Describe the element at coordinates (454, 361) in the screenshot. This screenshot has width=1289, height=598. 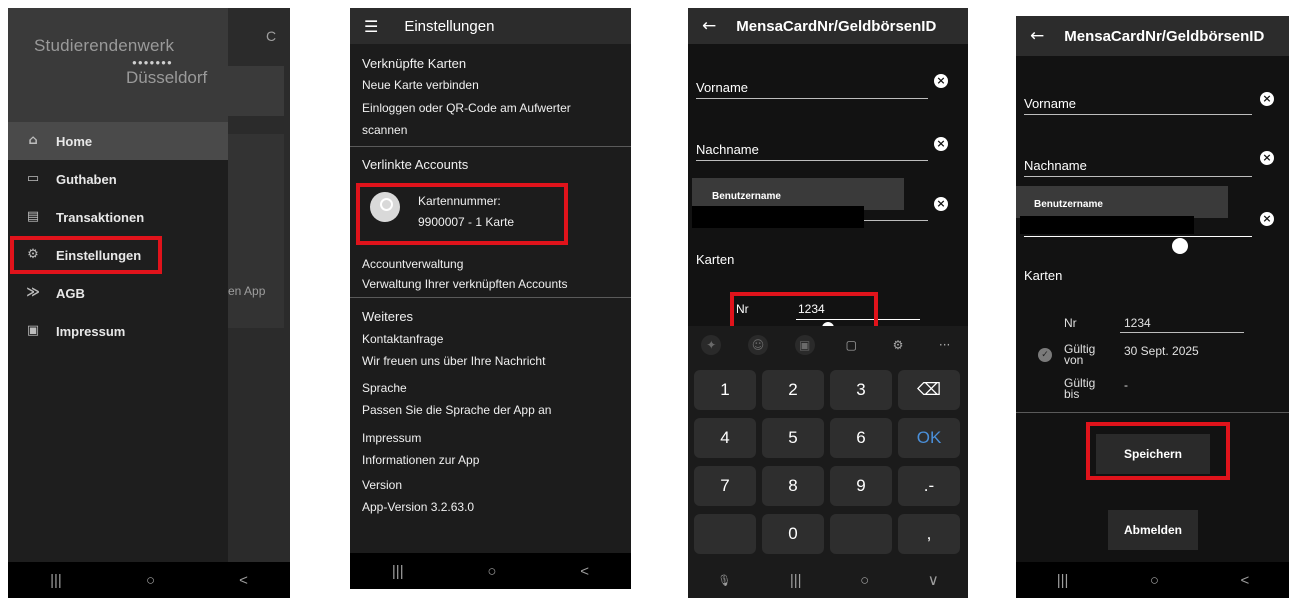
I see `contact-desc: Wir freuen uns über Ihre Nachricht` at that location.